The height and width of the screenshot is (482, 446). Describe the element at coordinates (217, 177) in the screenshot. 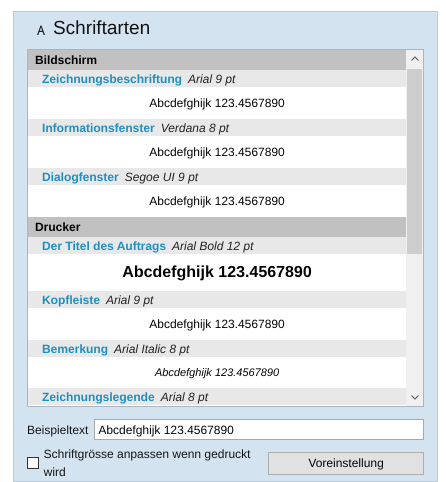

I see `font-item-header: Dialogfenster Segoe UI 9 pt` at that location.